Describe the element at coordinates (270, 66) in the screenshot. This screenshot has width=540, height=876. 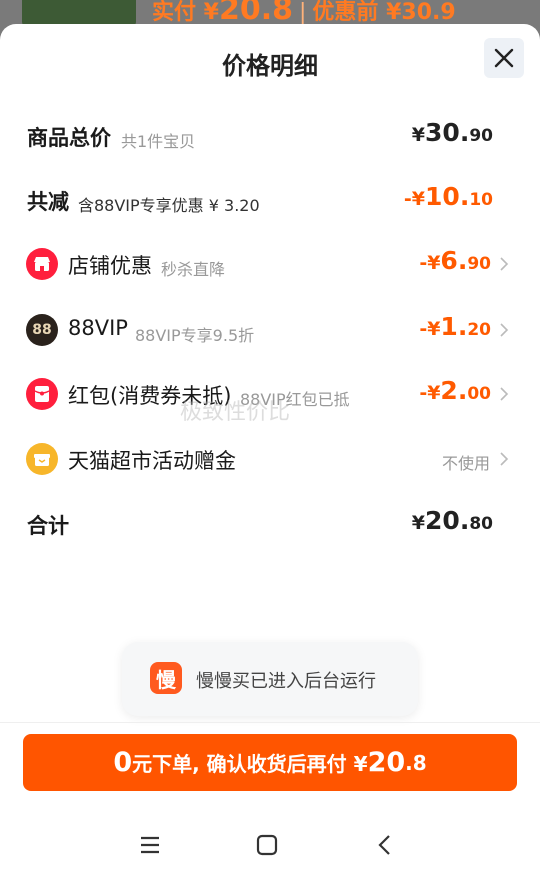
I see `sheet-title: 价格明细` at that location.